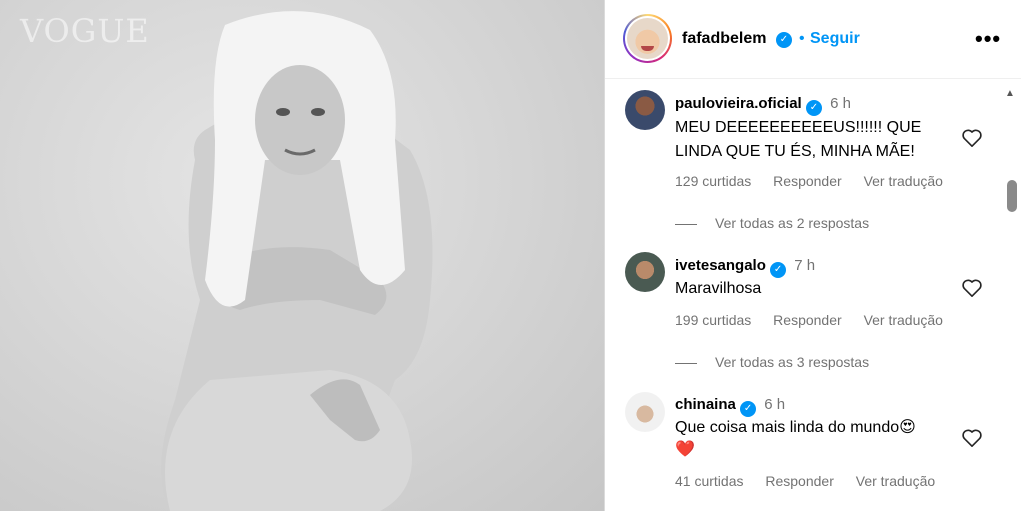 Image resolution: width=1021 pixels, height=511 pixels. Describe the element at coordinates (795, 427) in the screenshot. I see `comment-text: Que coisa mais linda do mundo😍` at that location.